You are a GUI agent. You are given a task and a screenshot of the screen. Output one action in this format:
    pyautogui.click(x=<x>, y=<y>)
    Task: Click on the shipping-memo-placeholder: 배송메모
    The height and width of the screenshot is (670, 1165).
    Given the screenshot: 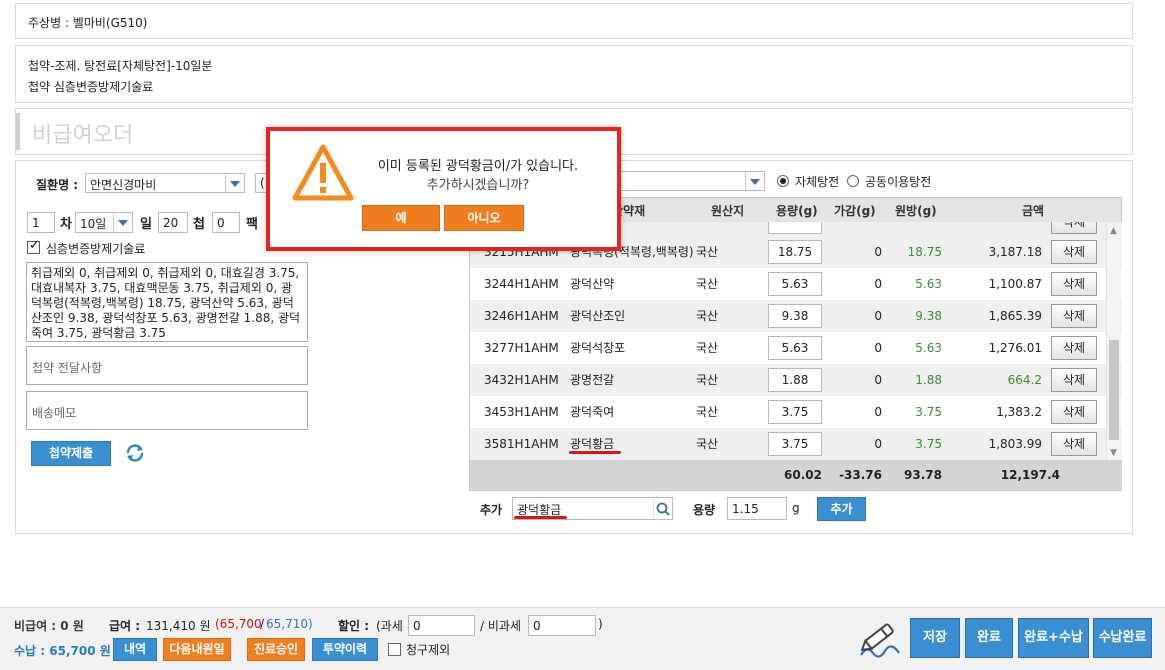 What is the action you would take?
    pyautogui.click(x=54, y=413)
    